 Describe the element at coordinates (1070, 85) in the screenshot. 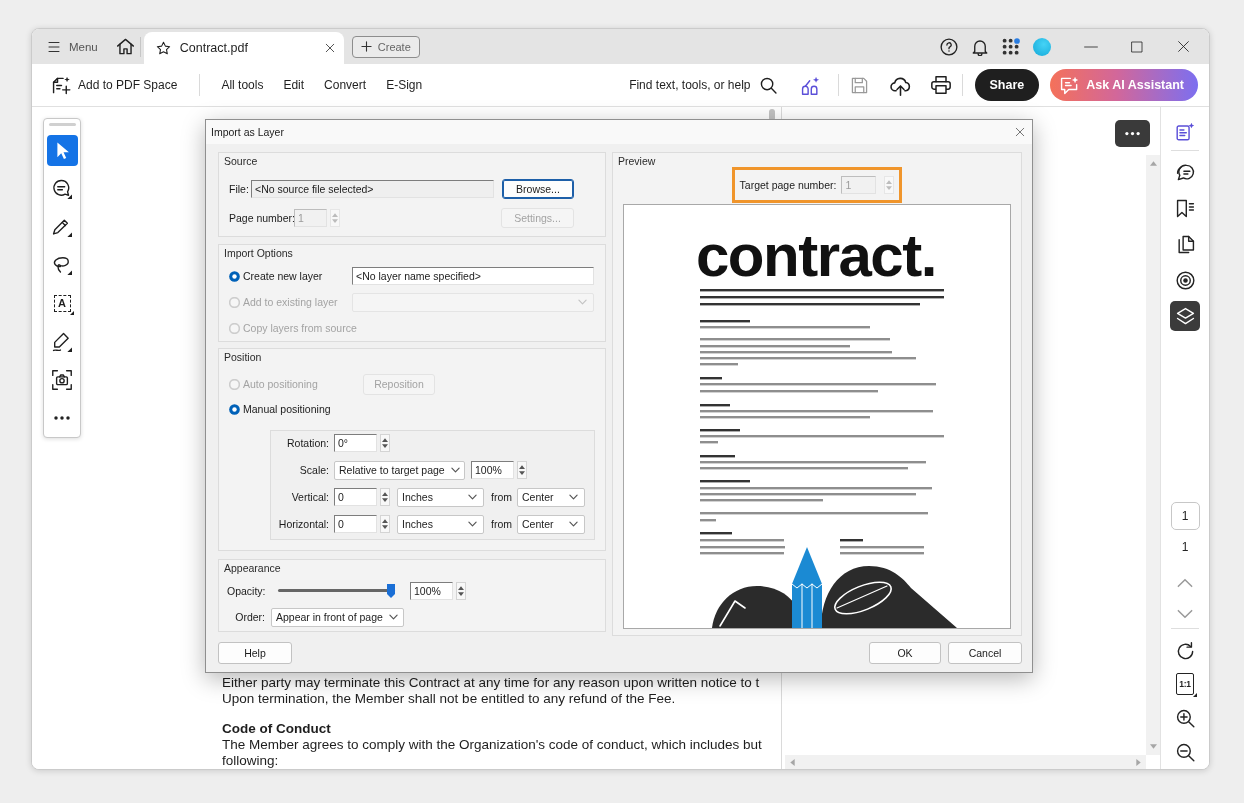

I see `chat-sparkle-icon` at that location.